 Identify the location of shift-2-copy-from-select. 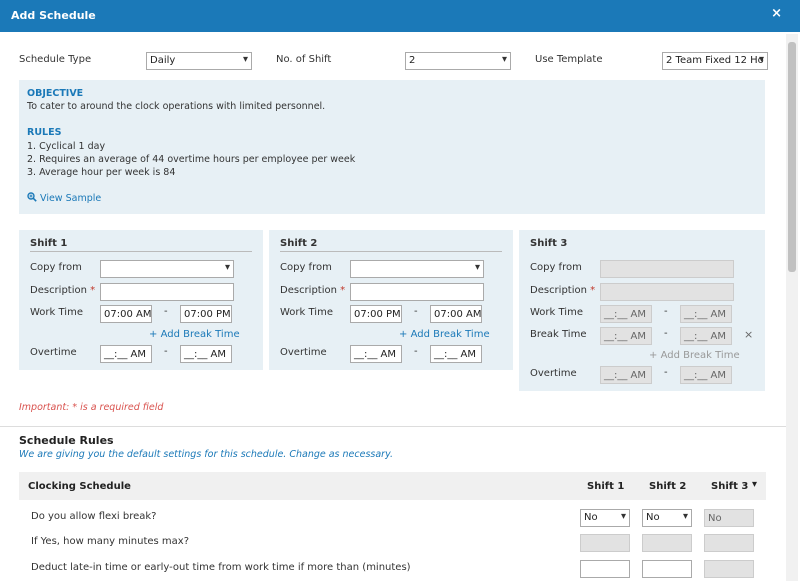
(417, 269).